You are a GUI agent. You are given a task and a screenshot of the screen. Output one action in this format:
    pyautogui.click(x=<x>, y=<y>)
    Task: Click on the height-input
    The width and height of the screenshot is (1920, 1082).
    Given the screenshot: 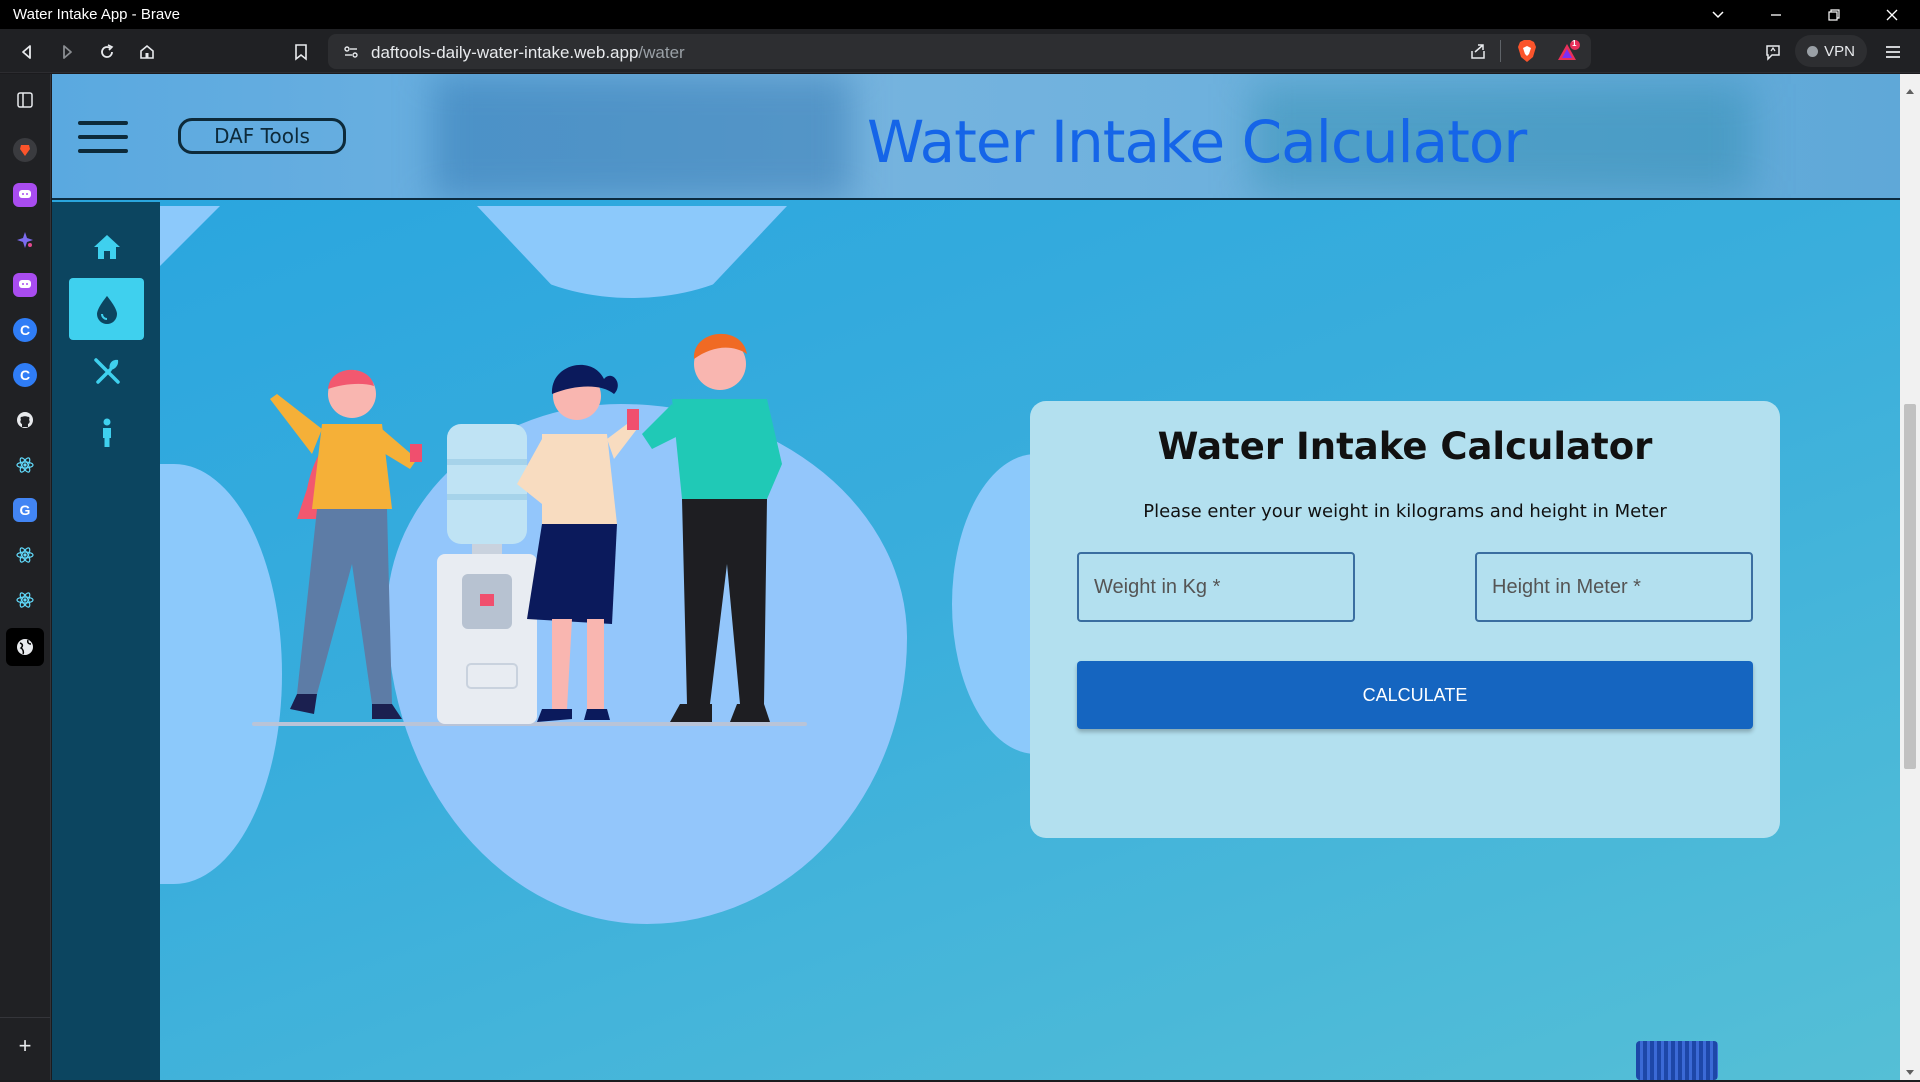 What is the action you would take?
    pyautogui.click(x=1614, y=587)
    